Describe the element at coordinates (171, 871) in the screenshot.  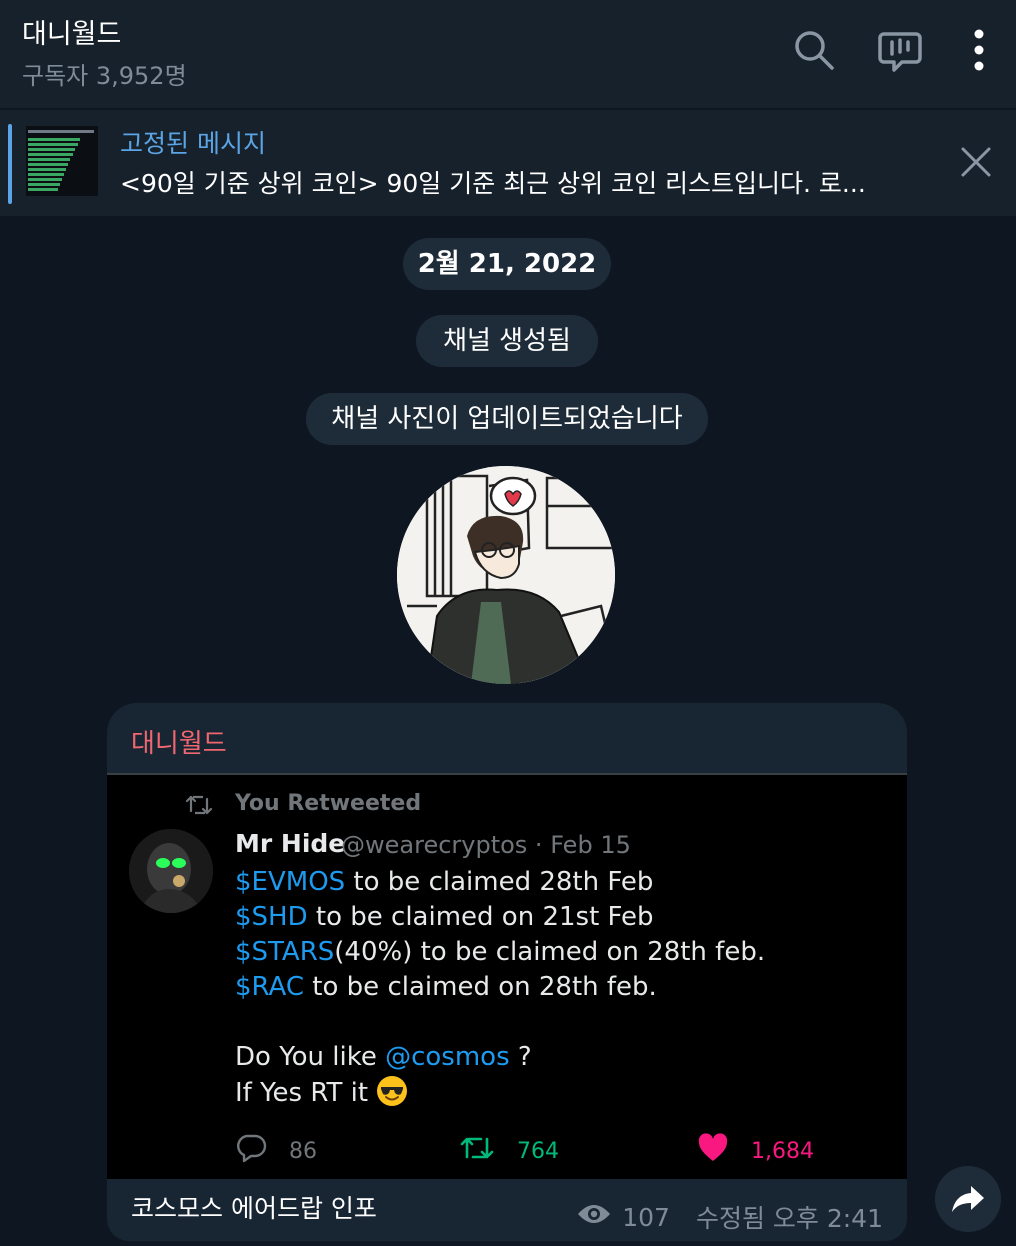
I see `tweet-author-avatar` at that location.